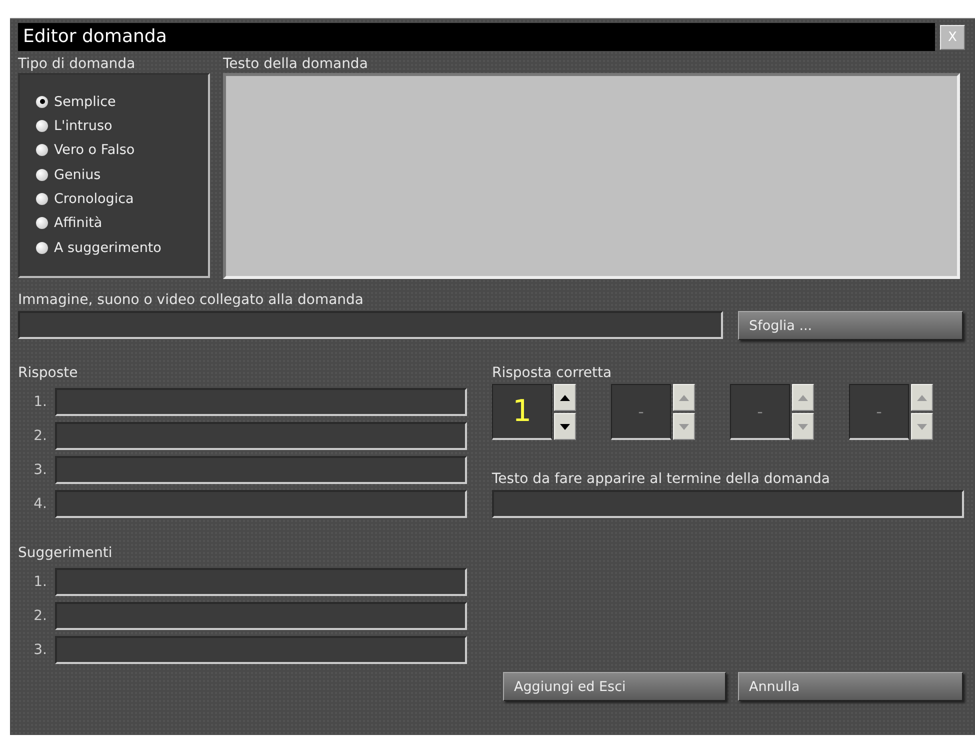  I want to click on window-title: Editor domanda, so click(476, 37).